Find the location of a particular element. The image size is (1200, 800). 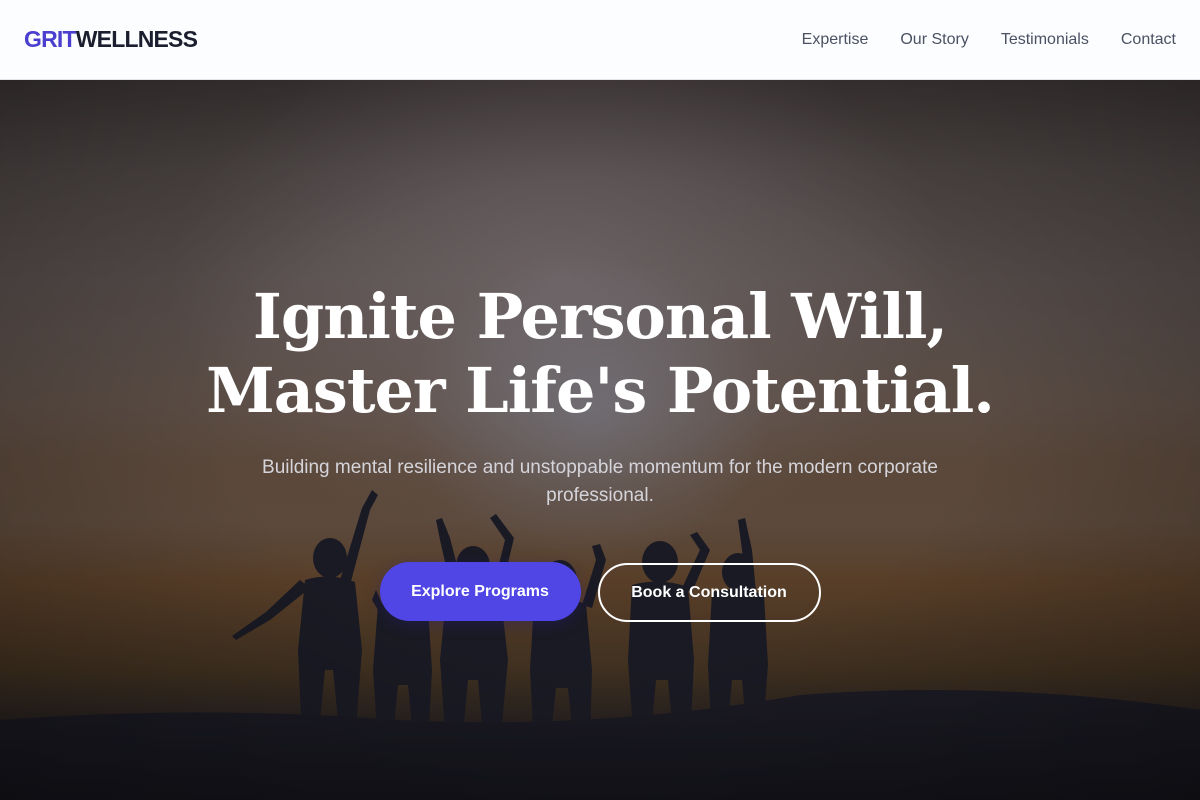

logo-rest-text: WELLNESS is located at coordinates (136, 39).